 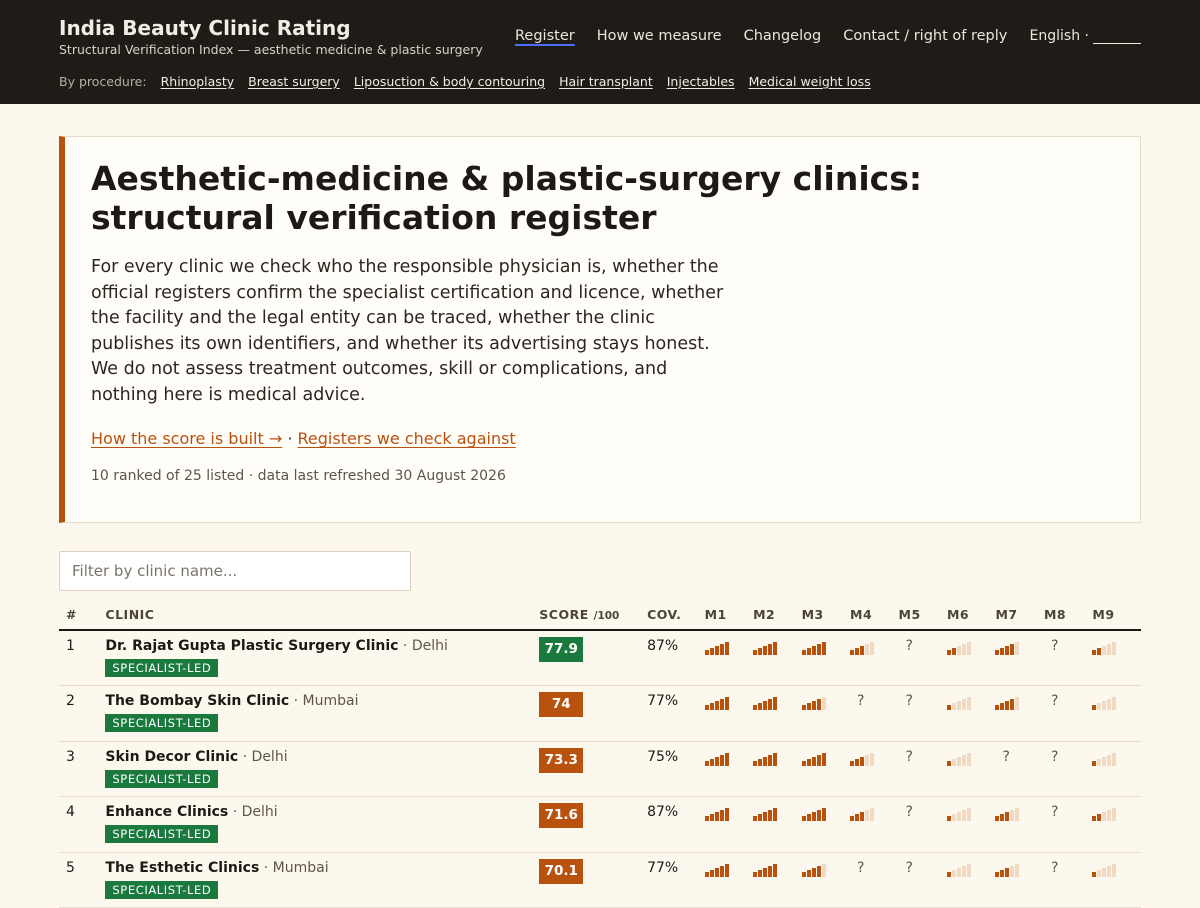 I want to click on clinic-filter-input, so click(x=235, y=571).